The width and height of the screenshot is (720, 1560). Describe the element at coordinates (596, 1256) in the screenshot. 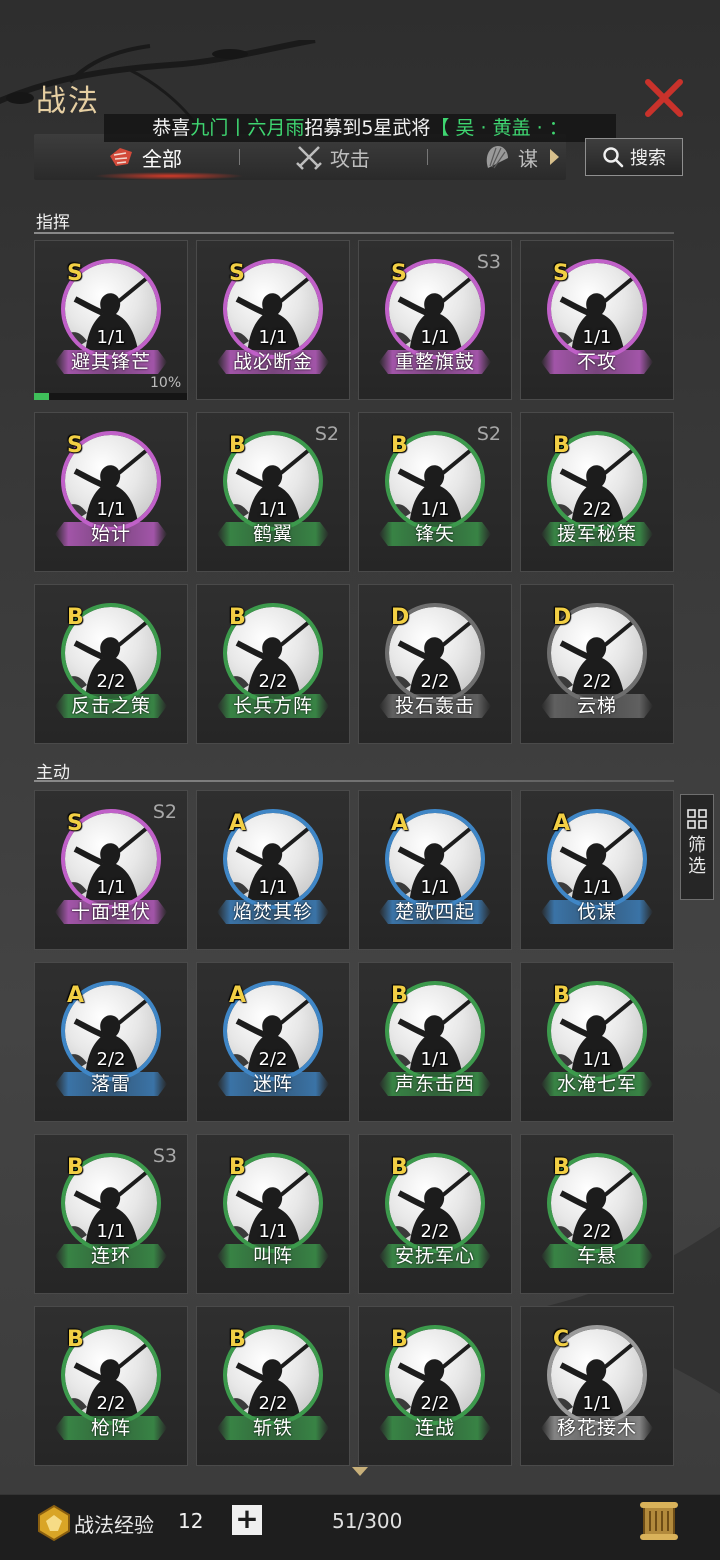

I see `tactic-name: 车悬` at that location.